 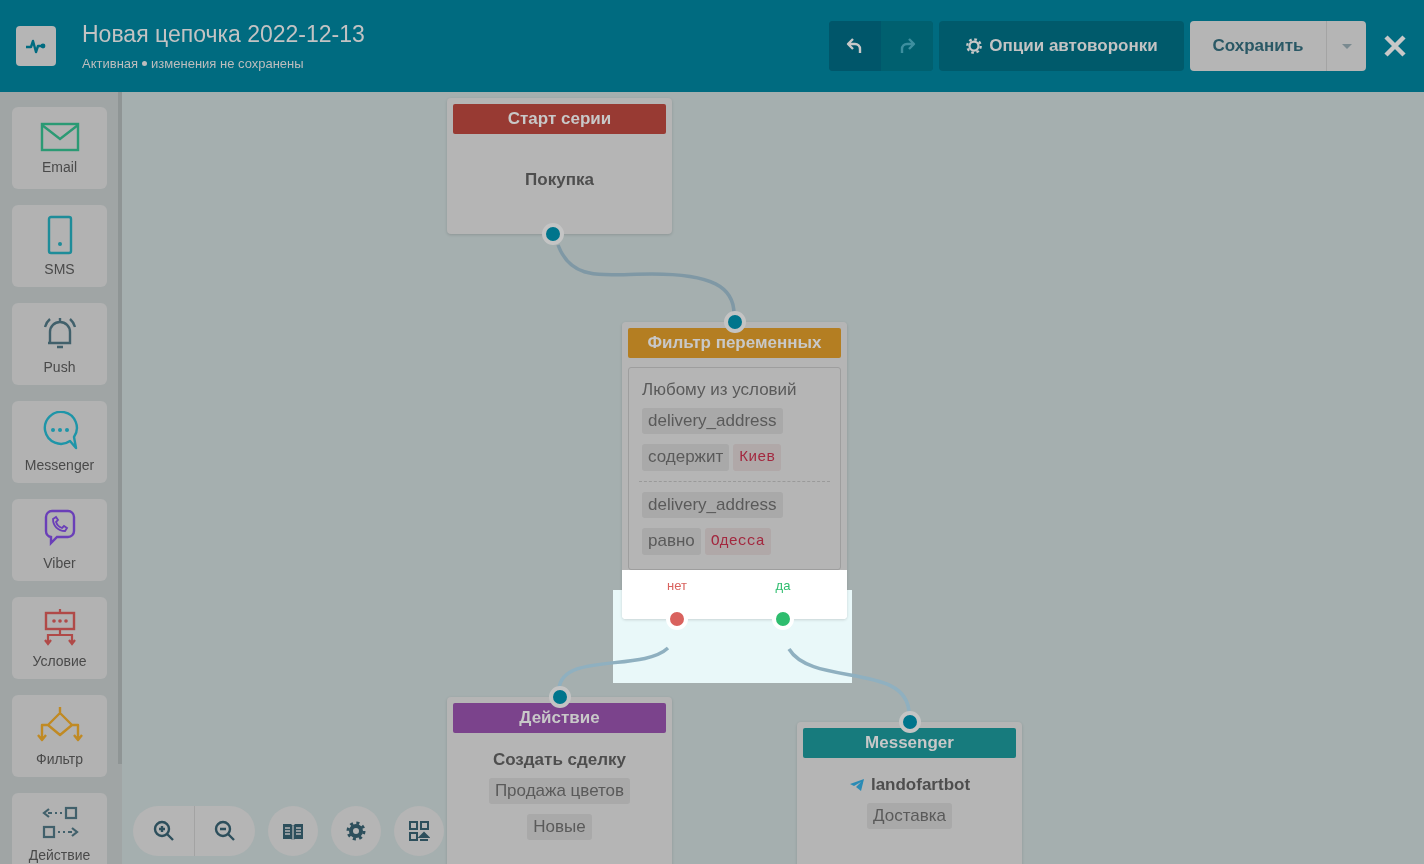 I want to click on grid-layout-icon, so click(x=419, y=831).